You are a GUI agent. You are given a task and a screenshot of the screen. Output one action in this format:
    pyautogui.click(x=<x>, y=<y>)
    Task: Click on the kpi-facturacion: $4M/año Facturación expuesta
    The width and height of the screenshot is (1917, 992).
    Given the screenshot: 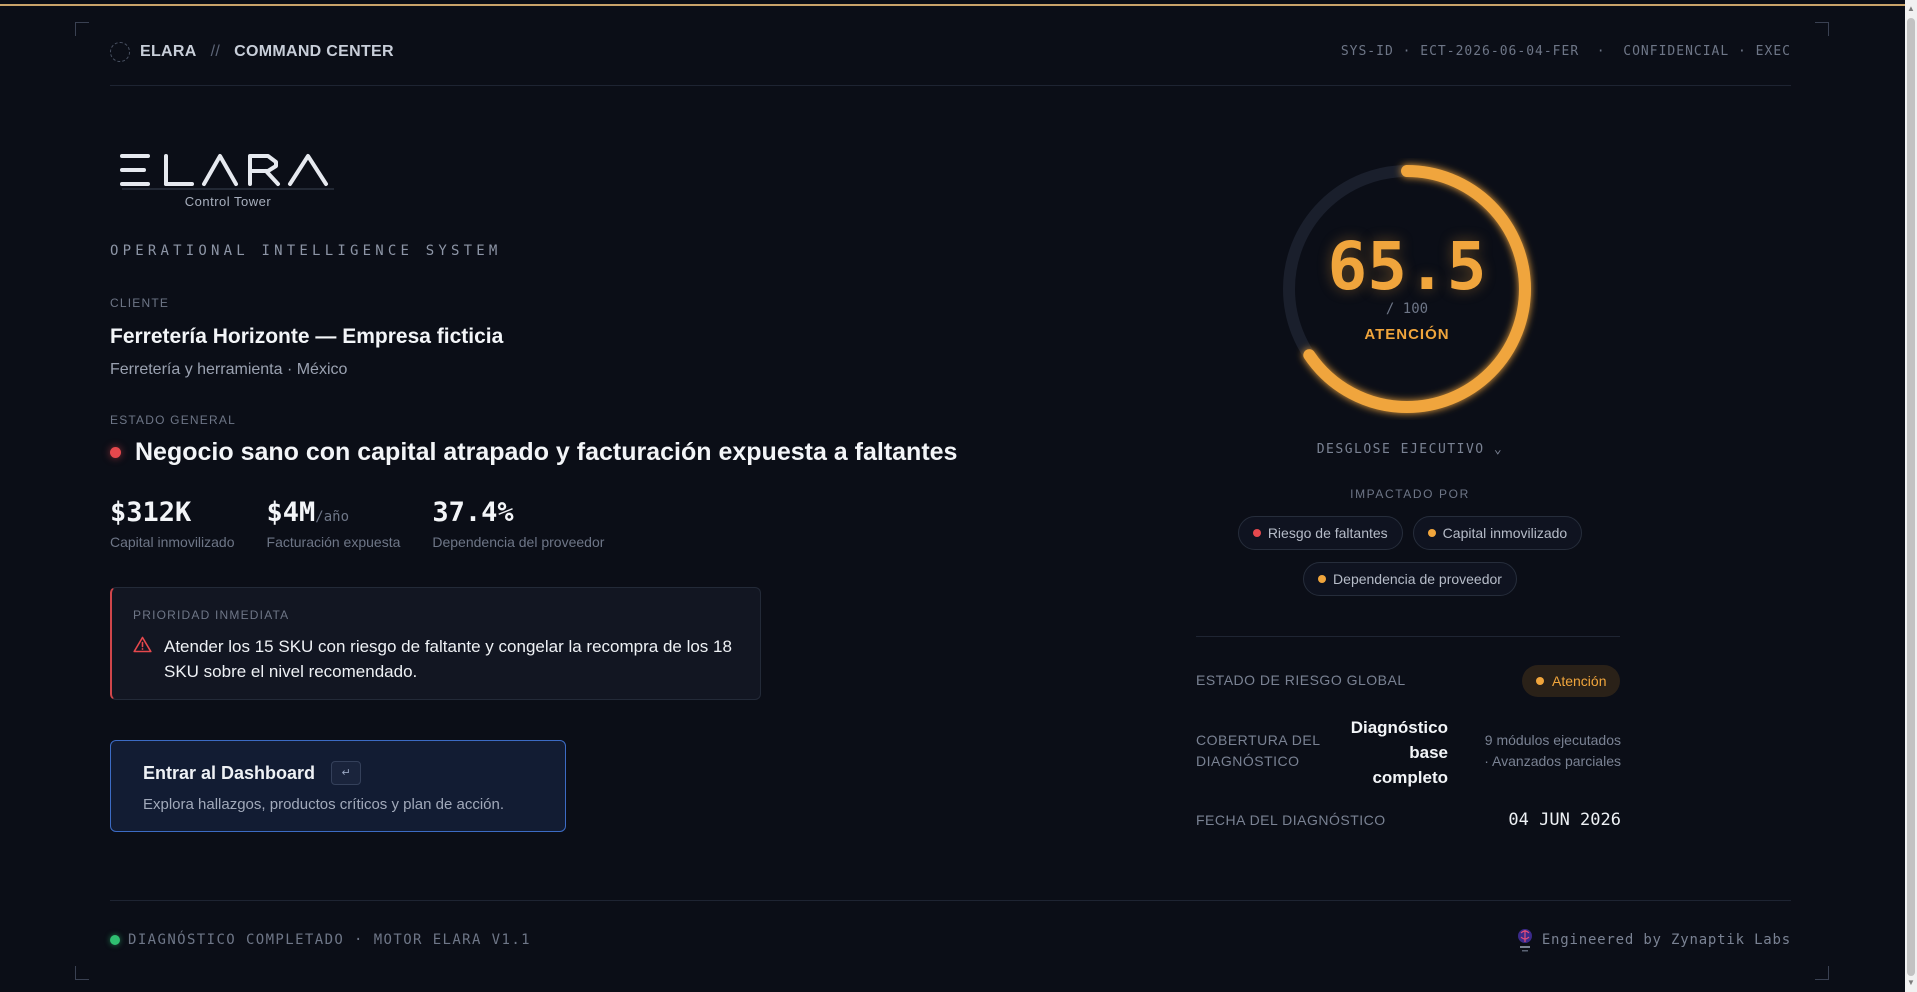 What is the action you would take?
    pyautogui.click(x=334, y=523)
    